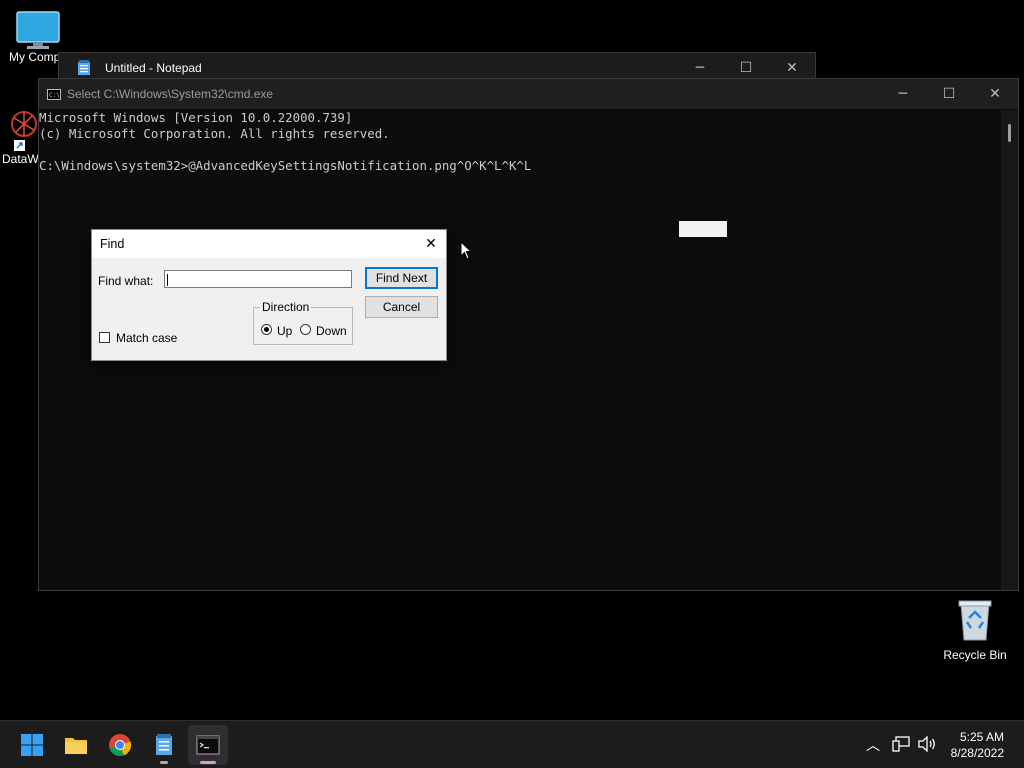 The image size is (1024, 768). Describe the element at coordinates (303, 322) in the screenshot. I see `direction-group: Direction Up Down` at that location.